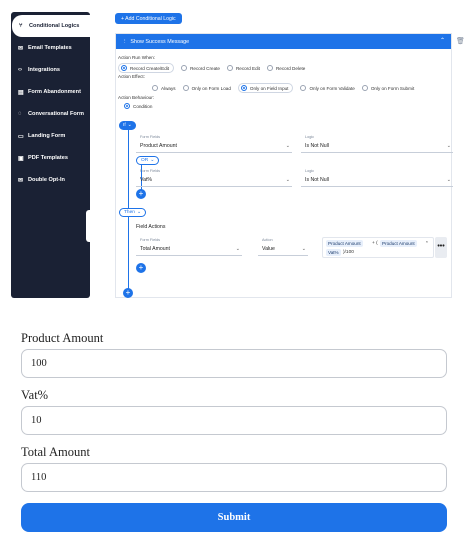 The width and height of the screenshot is (474, 554). What do you see at coordinates (377, 144) in the screenshot?
I see `condition-1-logic-select: Logic Is Not Null ⌄` at bounding box center [377, 144].